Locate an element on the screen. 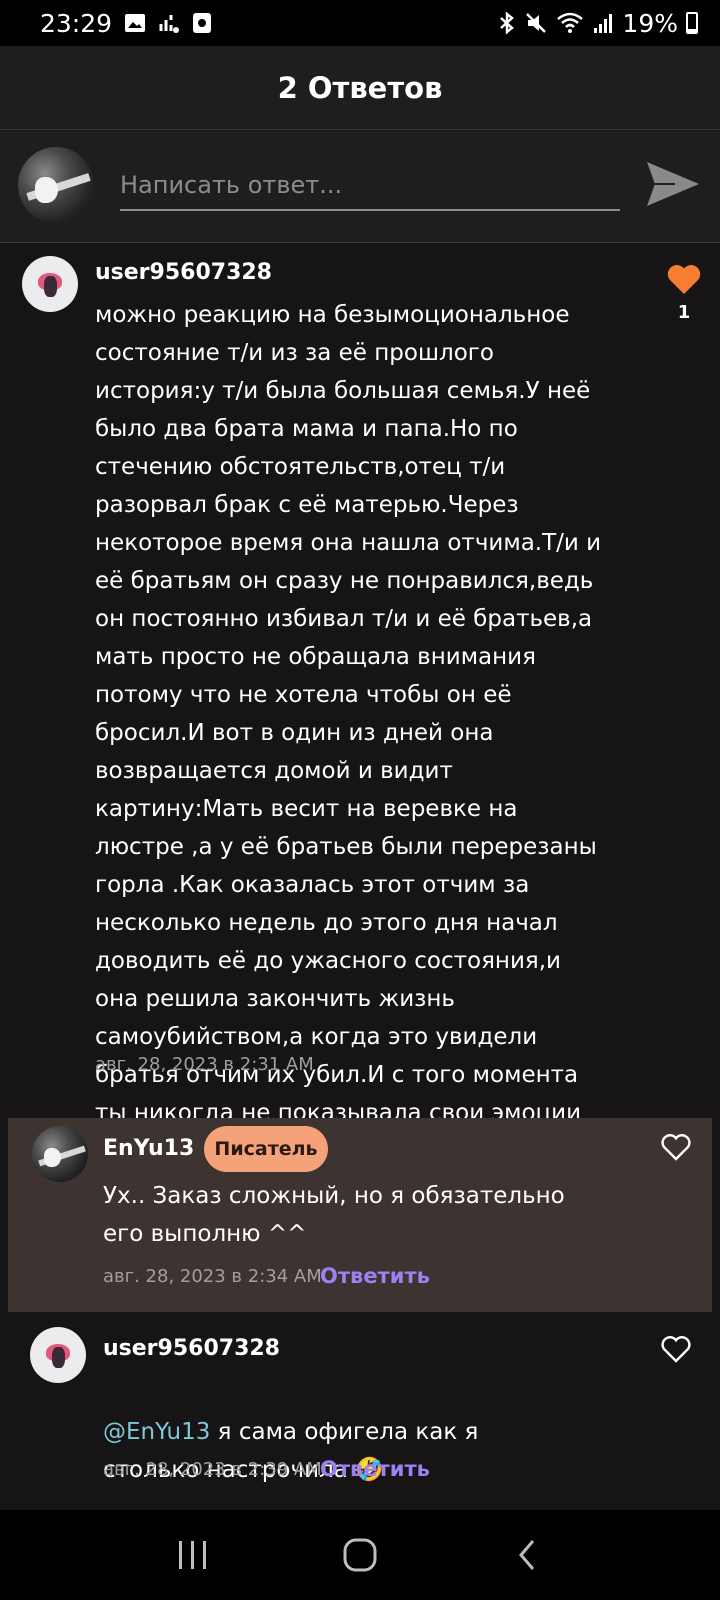 This screenshot has width=720, height=1600. page-title: 2 Ответов is located at coordinates (360, 87).